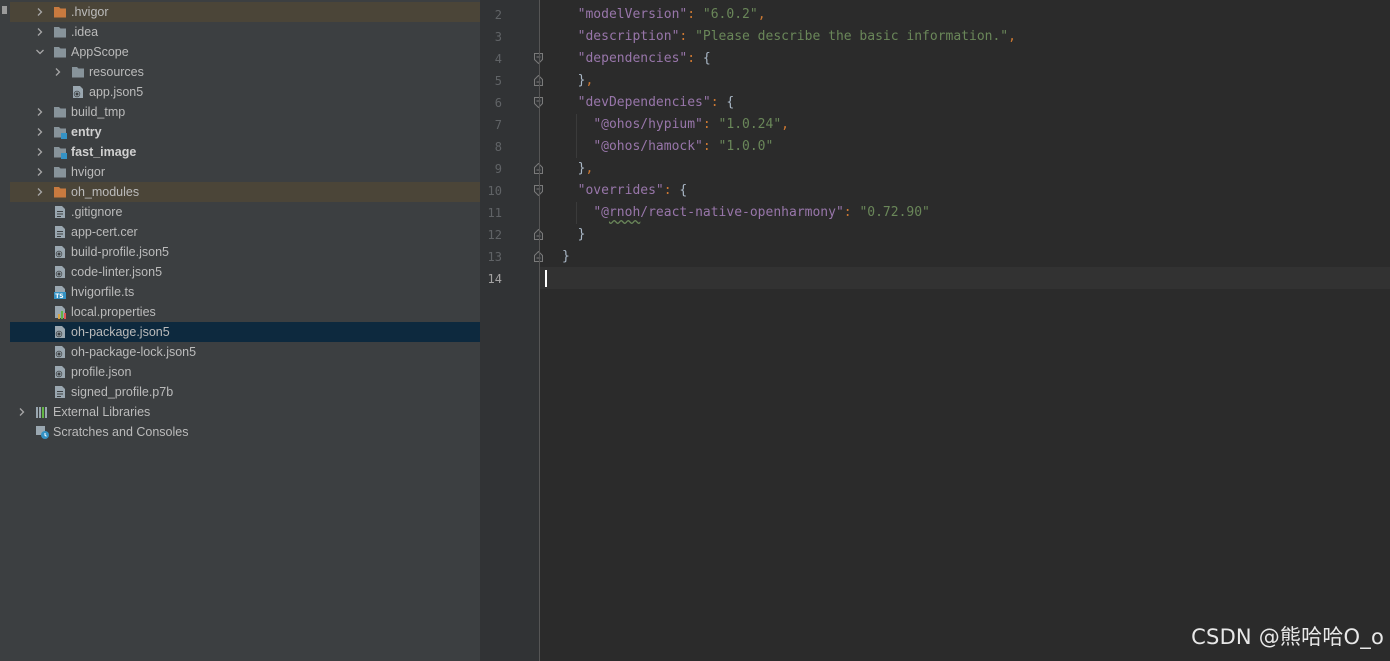 The image size is (1390, 661). Describe the element at coordinates (245, 412) in the screenshot. I see `tree-item-external-libraries: External Libraries` at that location.